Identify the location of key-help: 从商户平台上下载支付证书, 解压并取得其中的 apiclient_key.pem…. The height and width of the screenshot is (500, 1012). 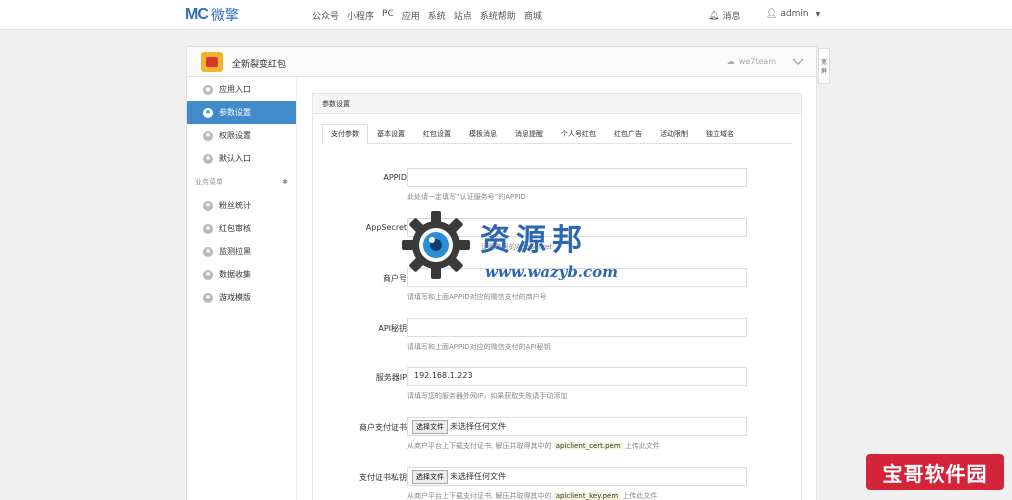
(532, 495).